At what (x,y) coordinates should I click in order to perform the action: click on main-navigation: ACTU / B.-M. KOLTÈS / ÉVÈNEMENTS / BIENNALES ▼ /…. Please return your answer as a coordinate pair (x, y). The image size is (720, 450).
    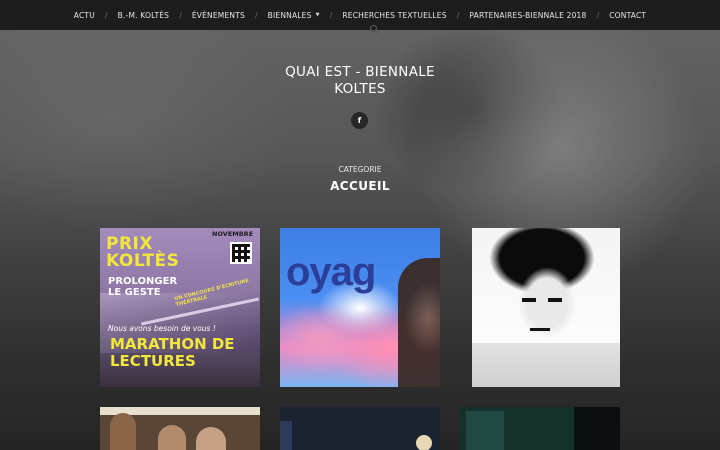
    Looking at the image, I should click on (360, 15).